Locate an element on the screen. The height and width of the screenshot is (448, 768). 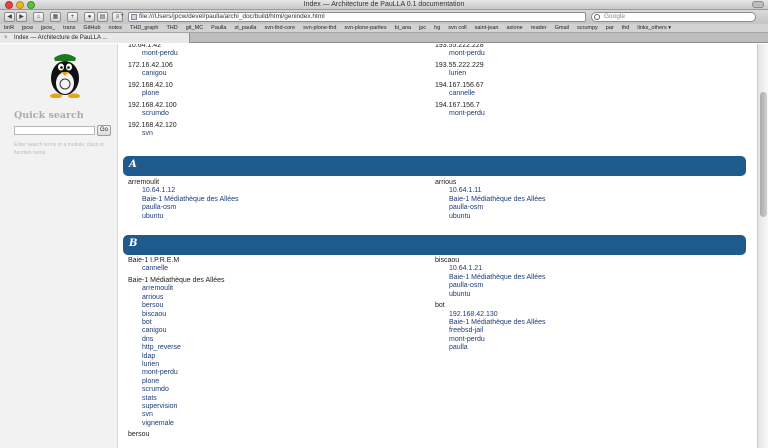
bookmark-item: jpc is located at coordinates (422, 28).